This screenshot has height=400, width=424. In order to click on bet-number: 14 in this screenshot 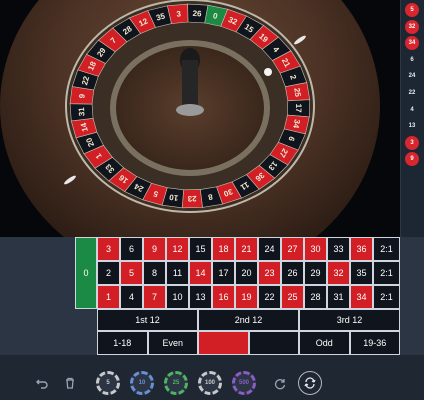, I will do `click(200, 273)`.